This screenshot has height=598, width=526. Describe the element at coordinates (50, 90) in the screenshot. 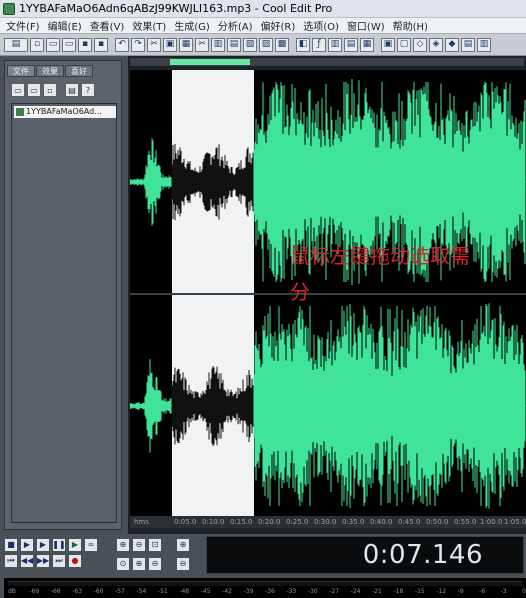

I see `close-file-icon: ▫` at that location.